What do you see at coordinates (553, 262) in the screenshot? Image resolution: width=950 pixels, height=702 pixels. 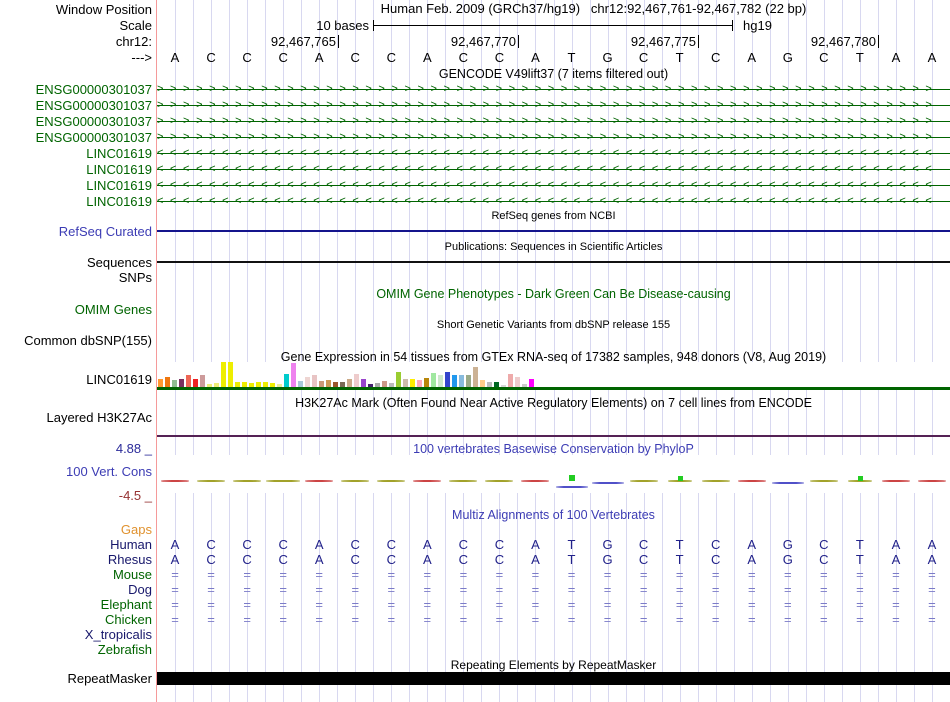 I see `sequences-item` at bounding box center [553, 262].